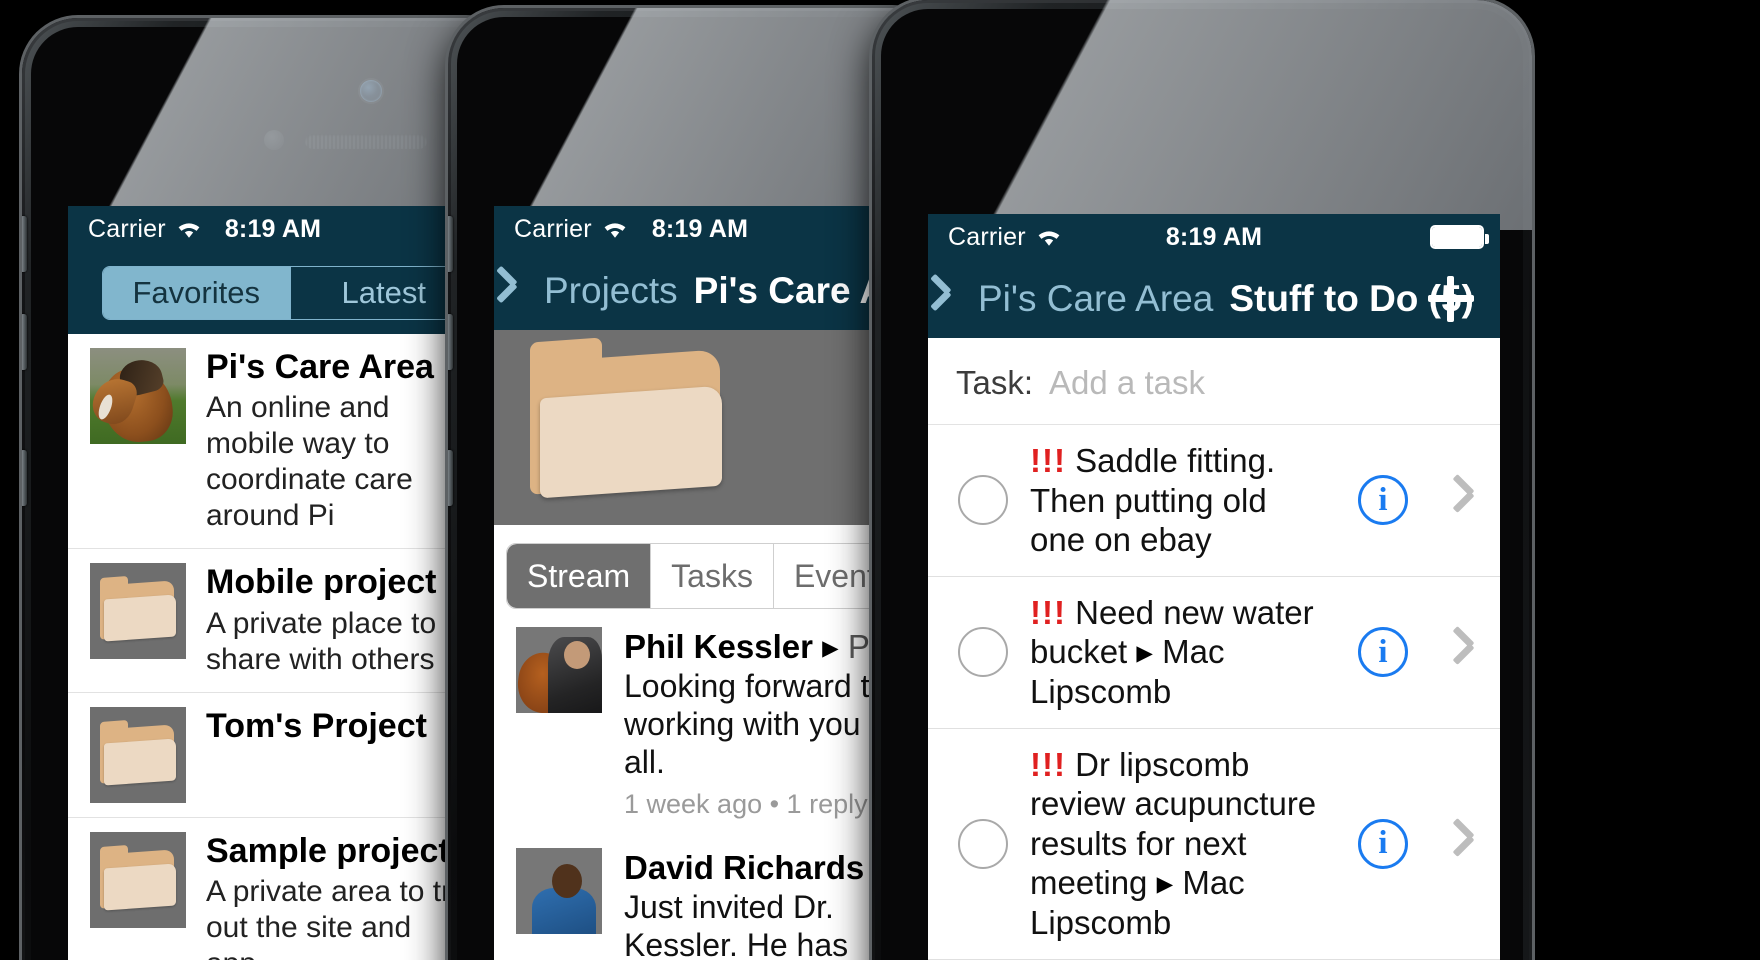 The height and width of the screenshot is (960, 1760). I want to click on navigation-bar: Projects Pi's Care Area, so click(700, 291).